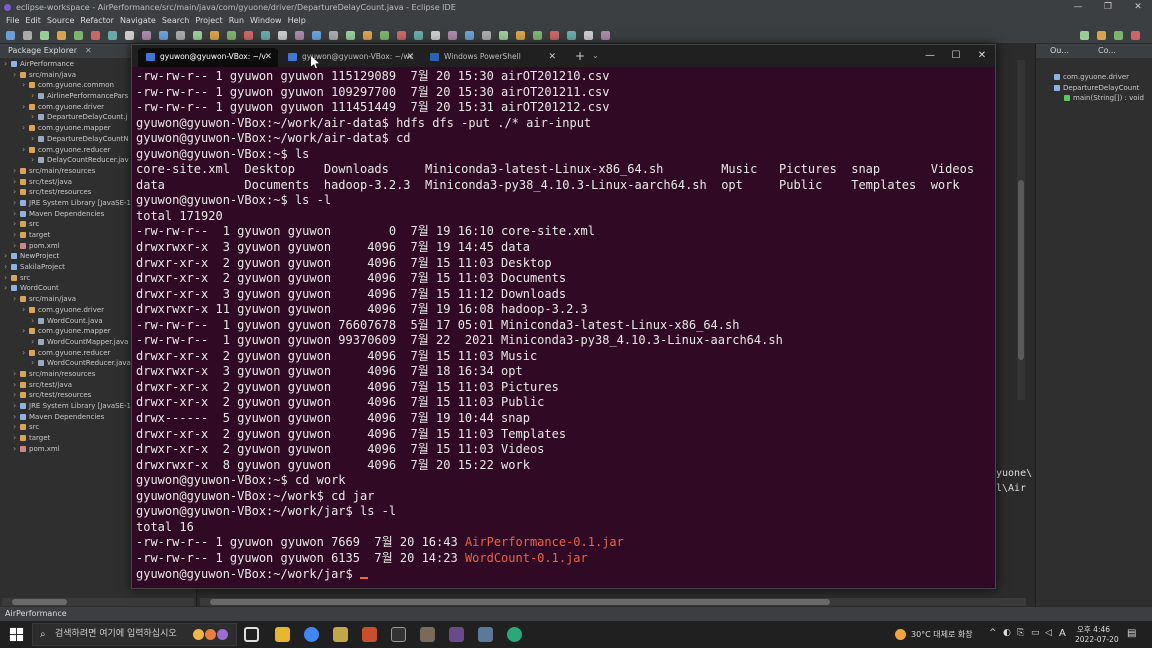 Image resolution: width=1152 pixels, height=648 pixels. What do you see at coordinates (1094, 98) in the screenshot?
I see `outline-item: main(String[]) : void` at bounding box center [1094, 98].